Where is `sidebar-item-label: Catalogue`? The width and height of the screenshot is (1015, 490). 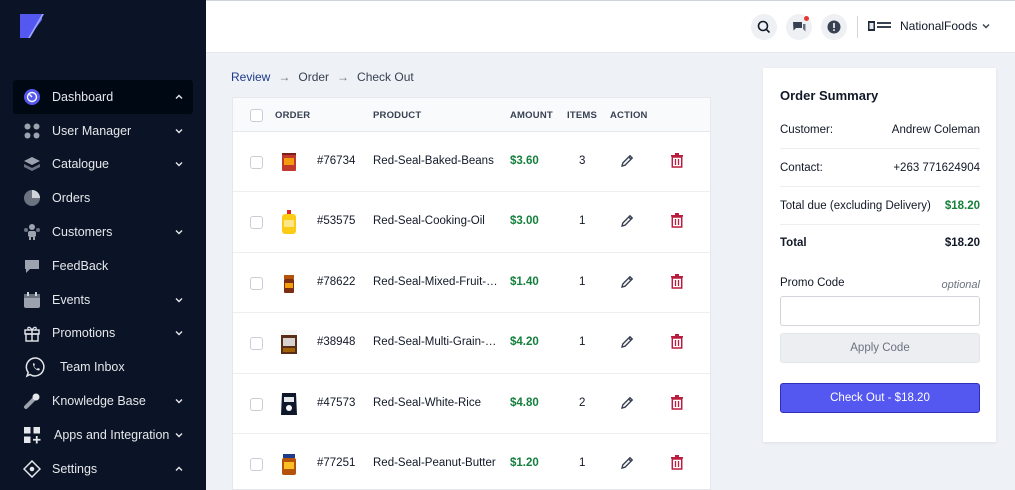 sidebar-item-label: Catalogue is located at coordinates (80, 164).